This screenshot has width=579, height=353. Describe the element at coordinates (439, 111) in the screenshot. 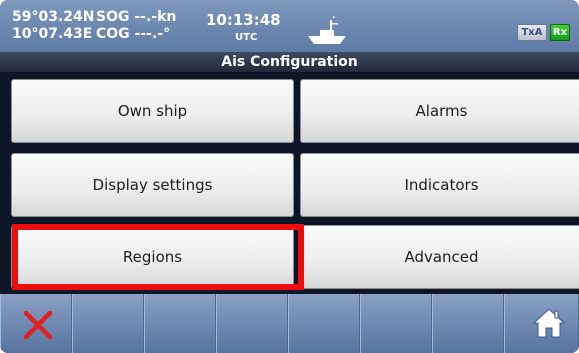

I see `alarms-button: Alarms` at that location.